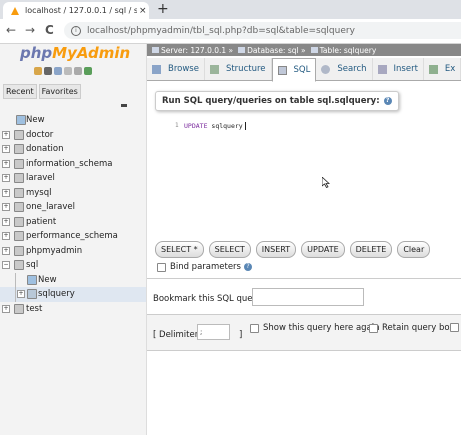 This screenshot has width=461, height=435. Describe the element at coordinates (32, 294) in the screenshot. I see `table-icon` at that location.